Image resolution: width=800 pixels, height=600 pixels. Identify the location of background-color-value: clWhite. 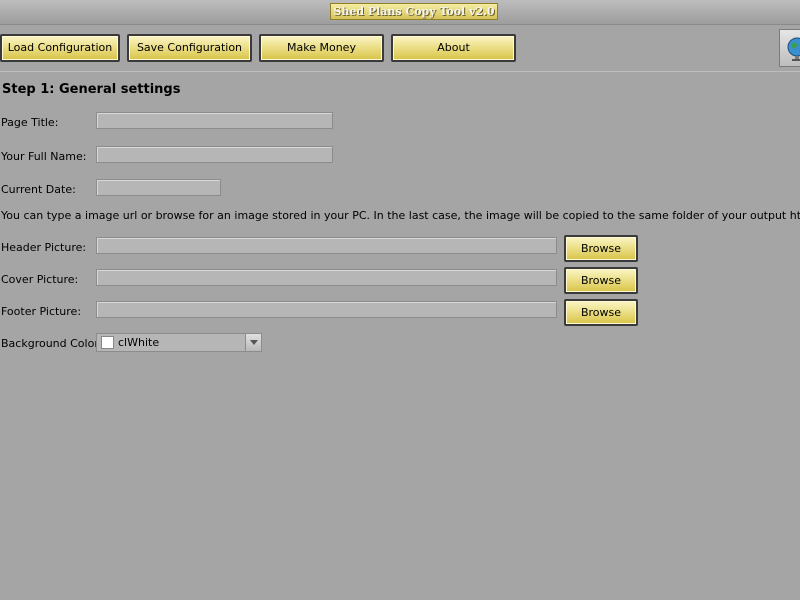
(139, 342).